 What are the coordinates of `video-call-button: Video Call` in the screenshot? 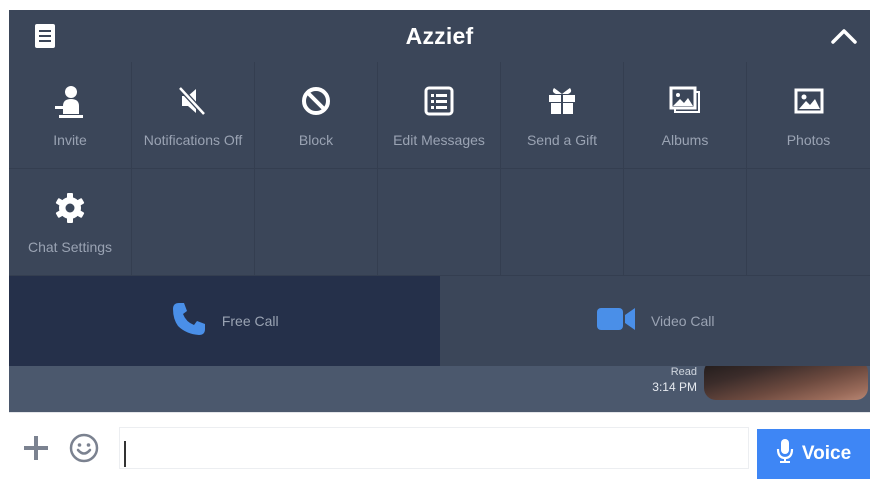 It's located at (654, 321).